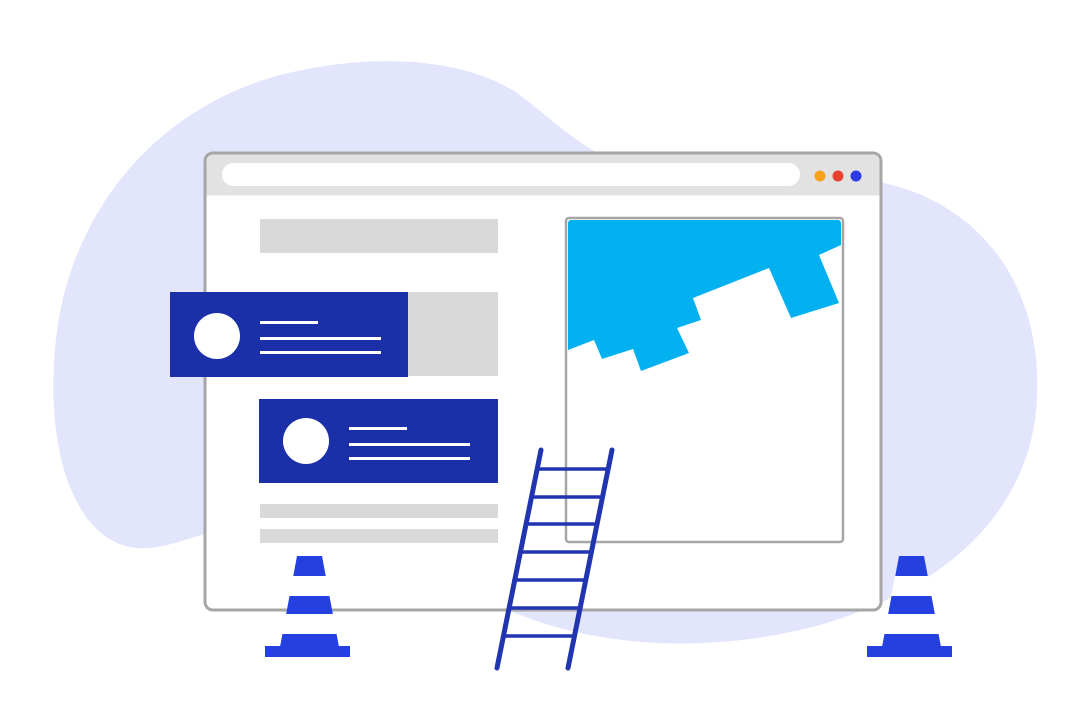  What do you see at coordinates (511, 174) in the screenshot?
I see `address-bar` at bounding box center [511, 174].